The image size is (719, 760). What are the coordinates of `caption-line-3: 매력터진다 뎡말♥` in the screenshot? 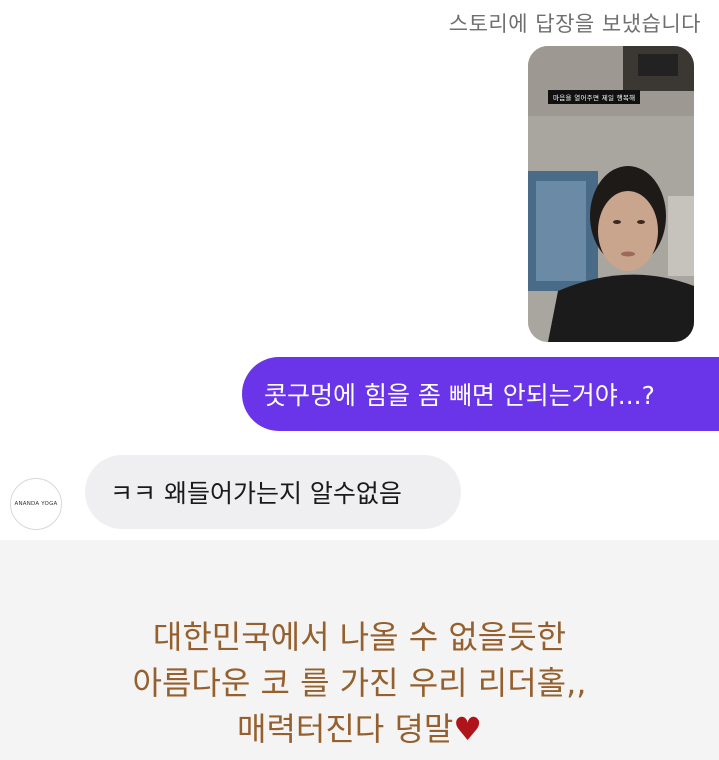 It's located at (359, 729).